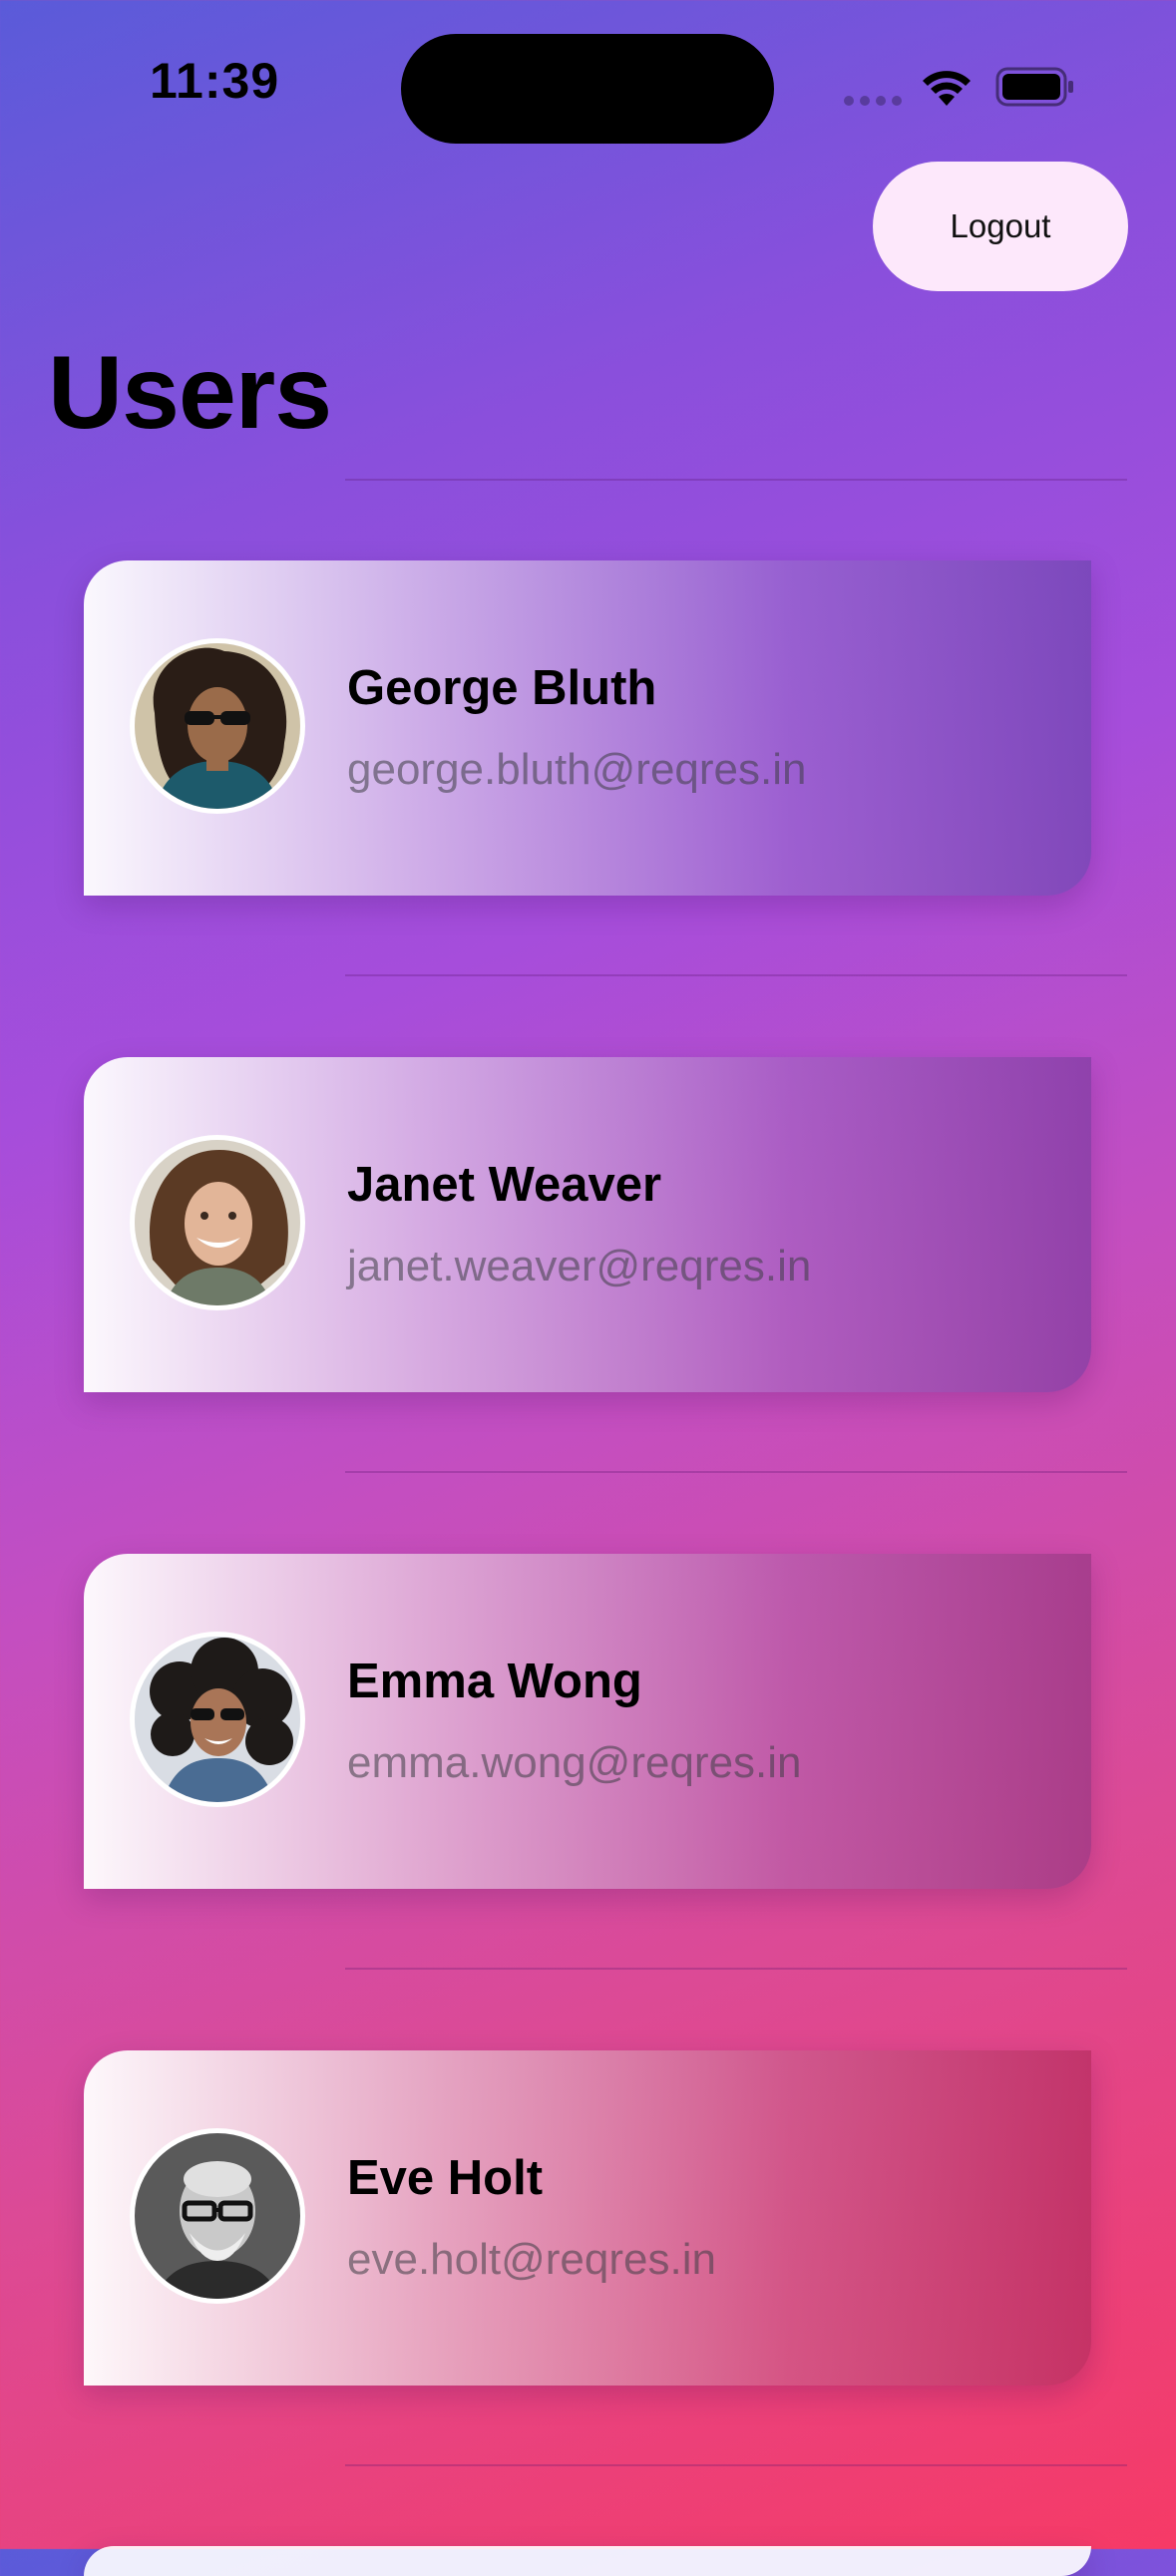 The height and width of the screenshot is (2576, 1176). I want to click on user-name: Eve Holt, so click(445, 2178).